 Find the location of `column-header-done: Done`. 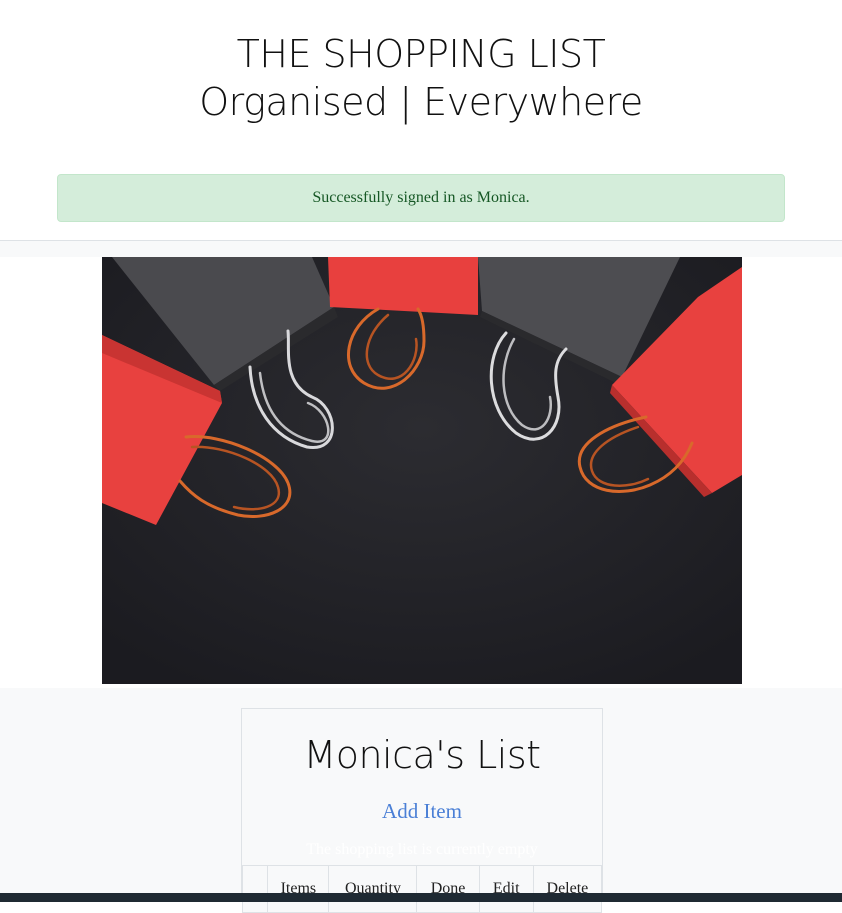

column-header-done: Done is located at coordinates (448, 889).